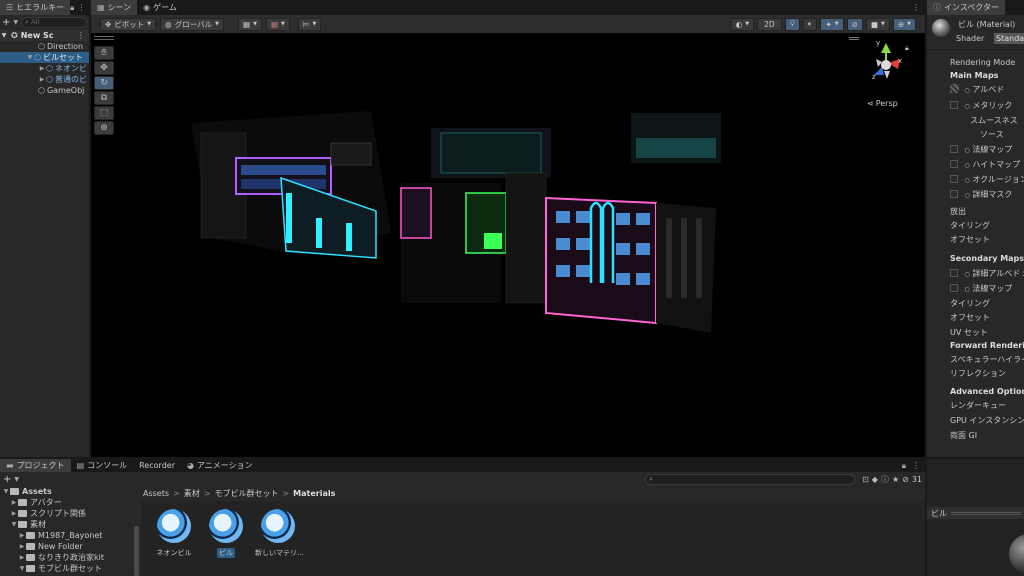 The width and height of the screenshot is (1024, 576). I want to click on preview-handle, so click(986, 513).